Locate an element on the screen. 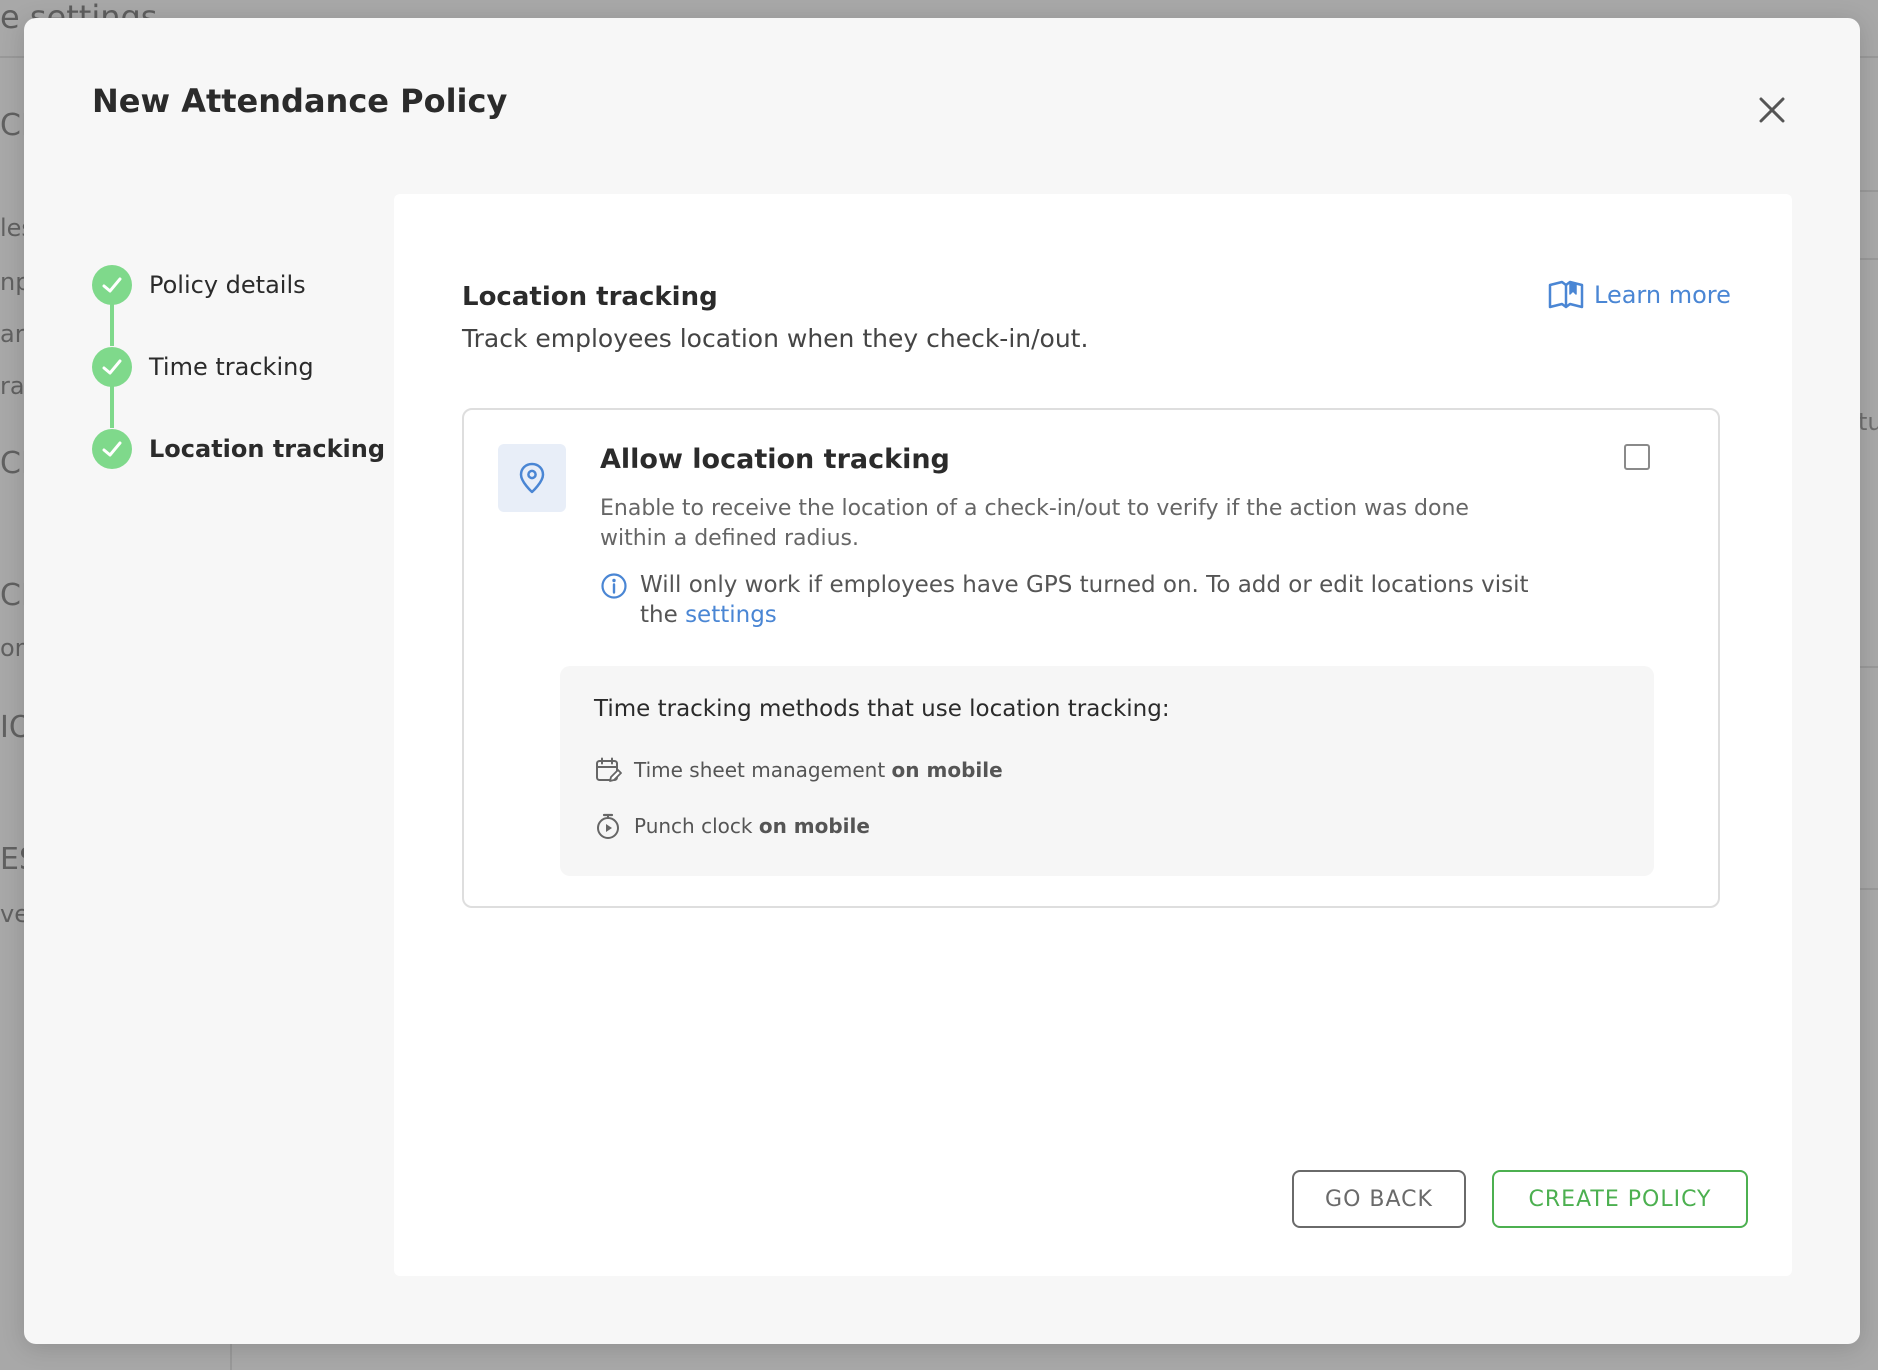  step-label: Policy details is located at coordinates (227, 285).